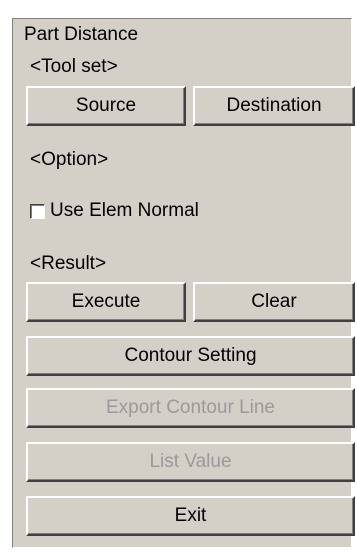  I want to click on contour-setting-button: Contour Setting, so click(190, 356).